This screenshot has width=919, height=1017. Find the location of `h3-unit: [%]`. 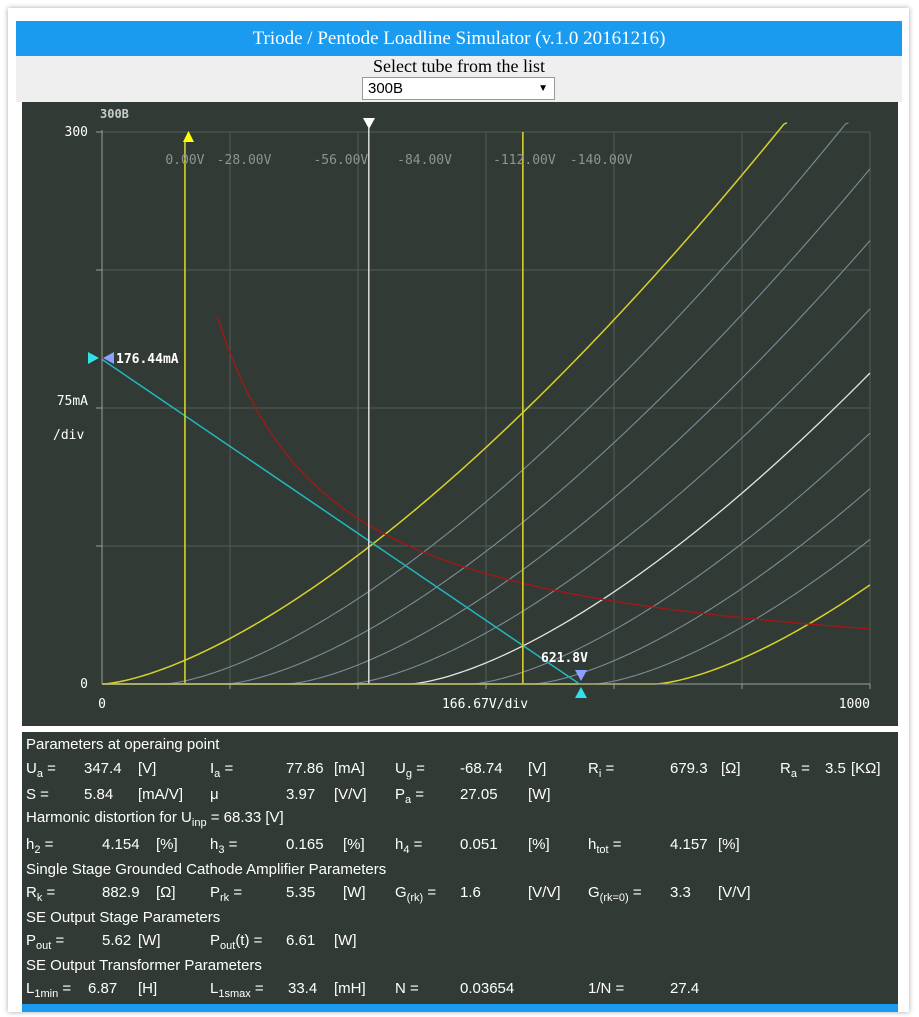

h3-unit: [%] is located at coordinates (354, 844).